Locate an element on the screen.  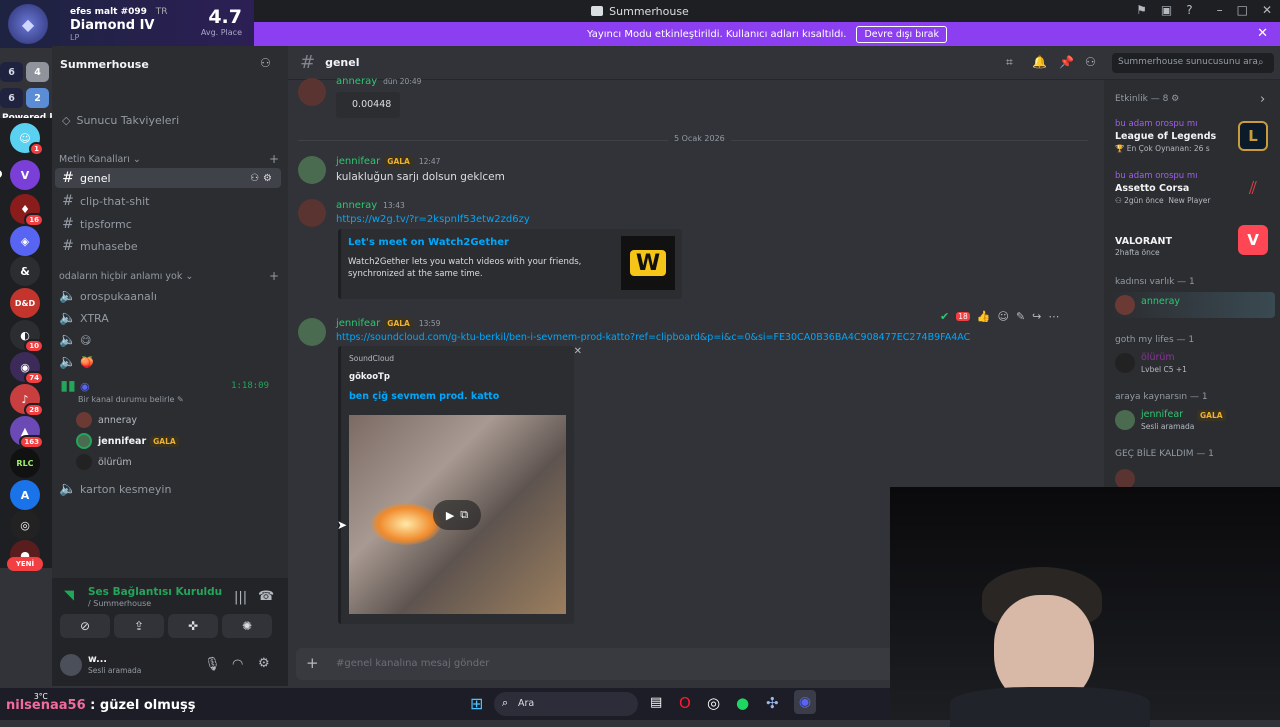
channel-clip-that-shit: # clip-that-shit is located at coordinates (168, 201).